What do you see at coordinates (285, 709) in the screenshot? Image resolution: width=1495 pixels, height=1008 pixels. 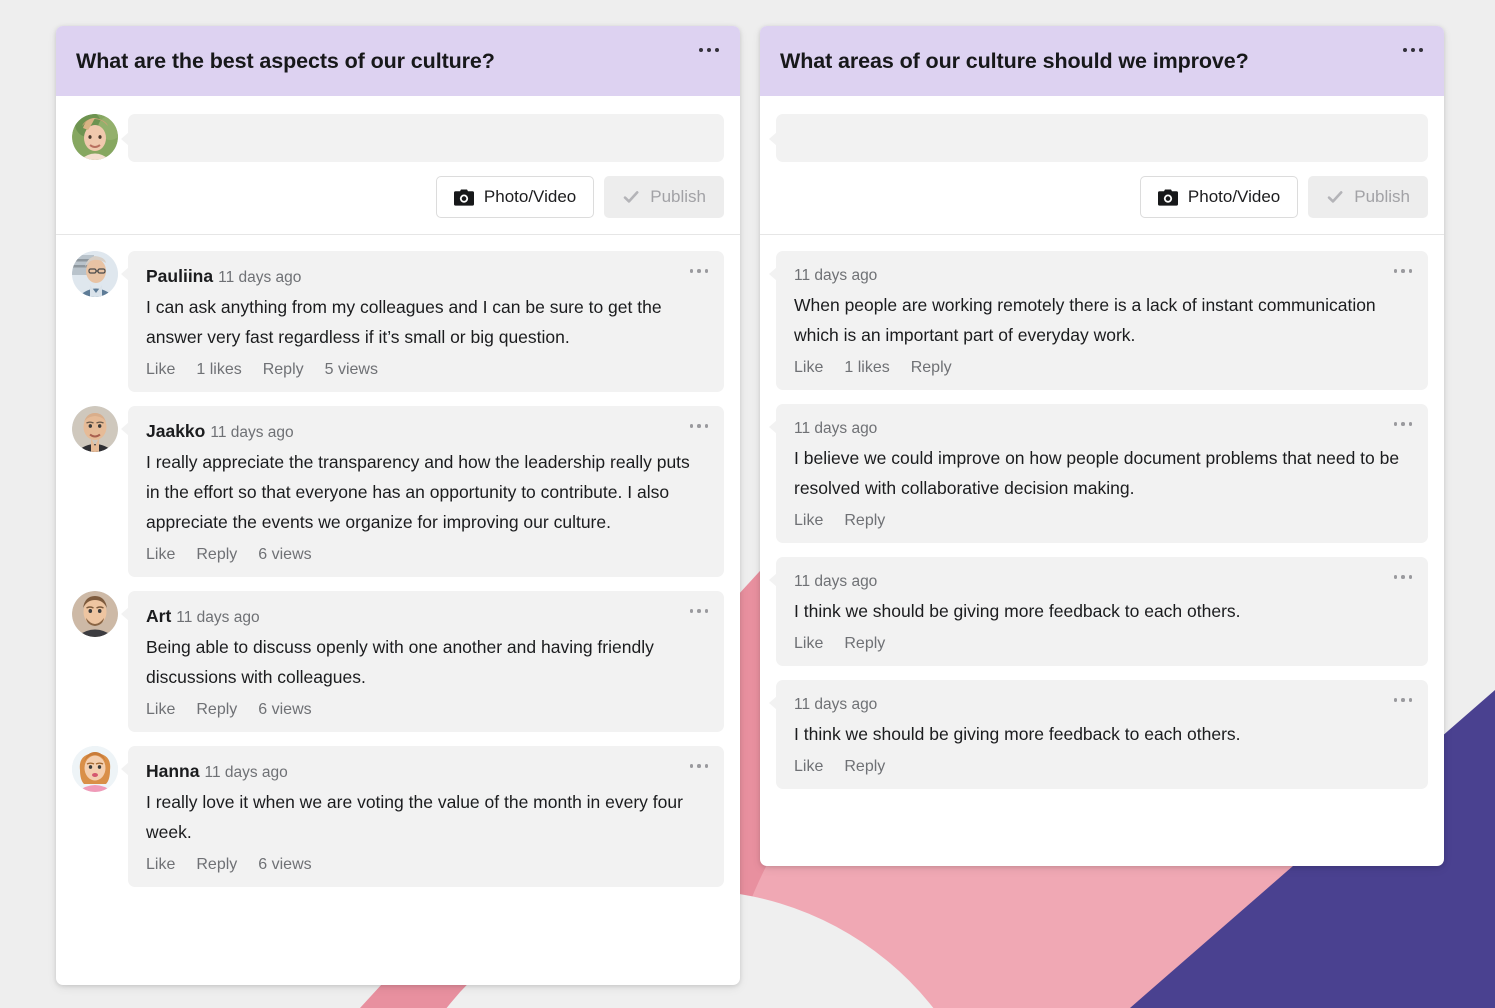 I see `view-count: 6 views` at bounding box center [285, 709].